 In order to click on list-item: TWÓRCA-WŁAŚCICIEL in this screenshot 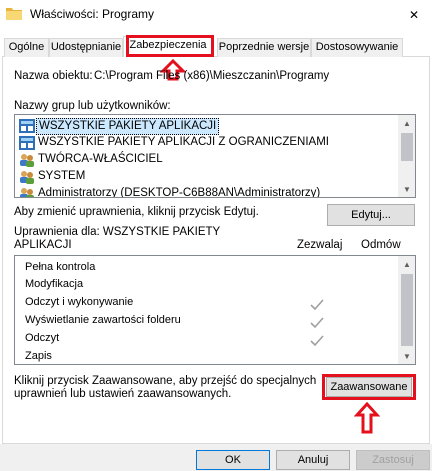, I will do `click(205, 160)`.